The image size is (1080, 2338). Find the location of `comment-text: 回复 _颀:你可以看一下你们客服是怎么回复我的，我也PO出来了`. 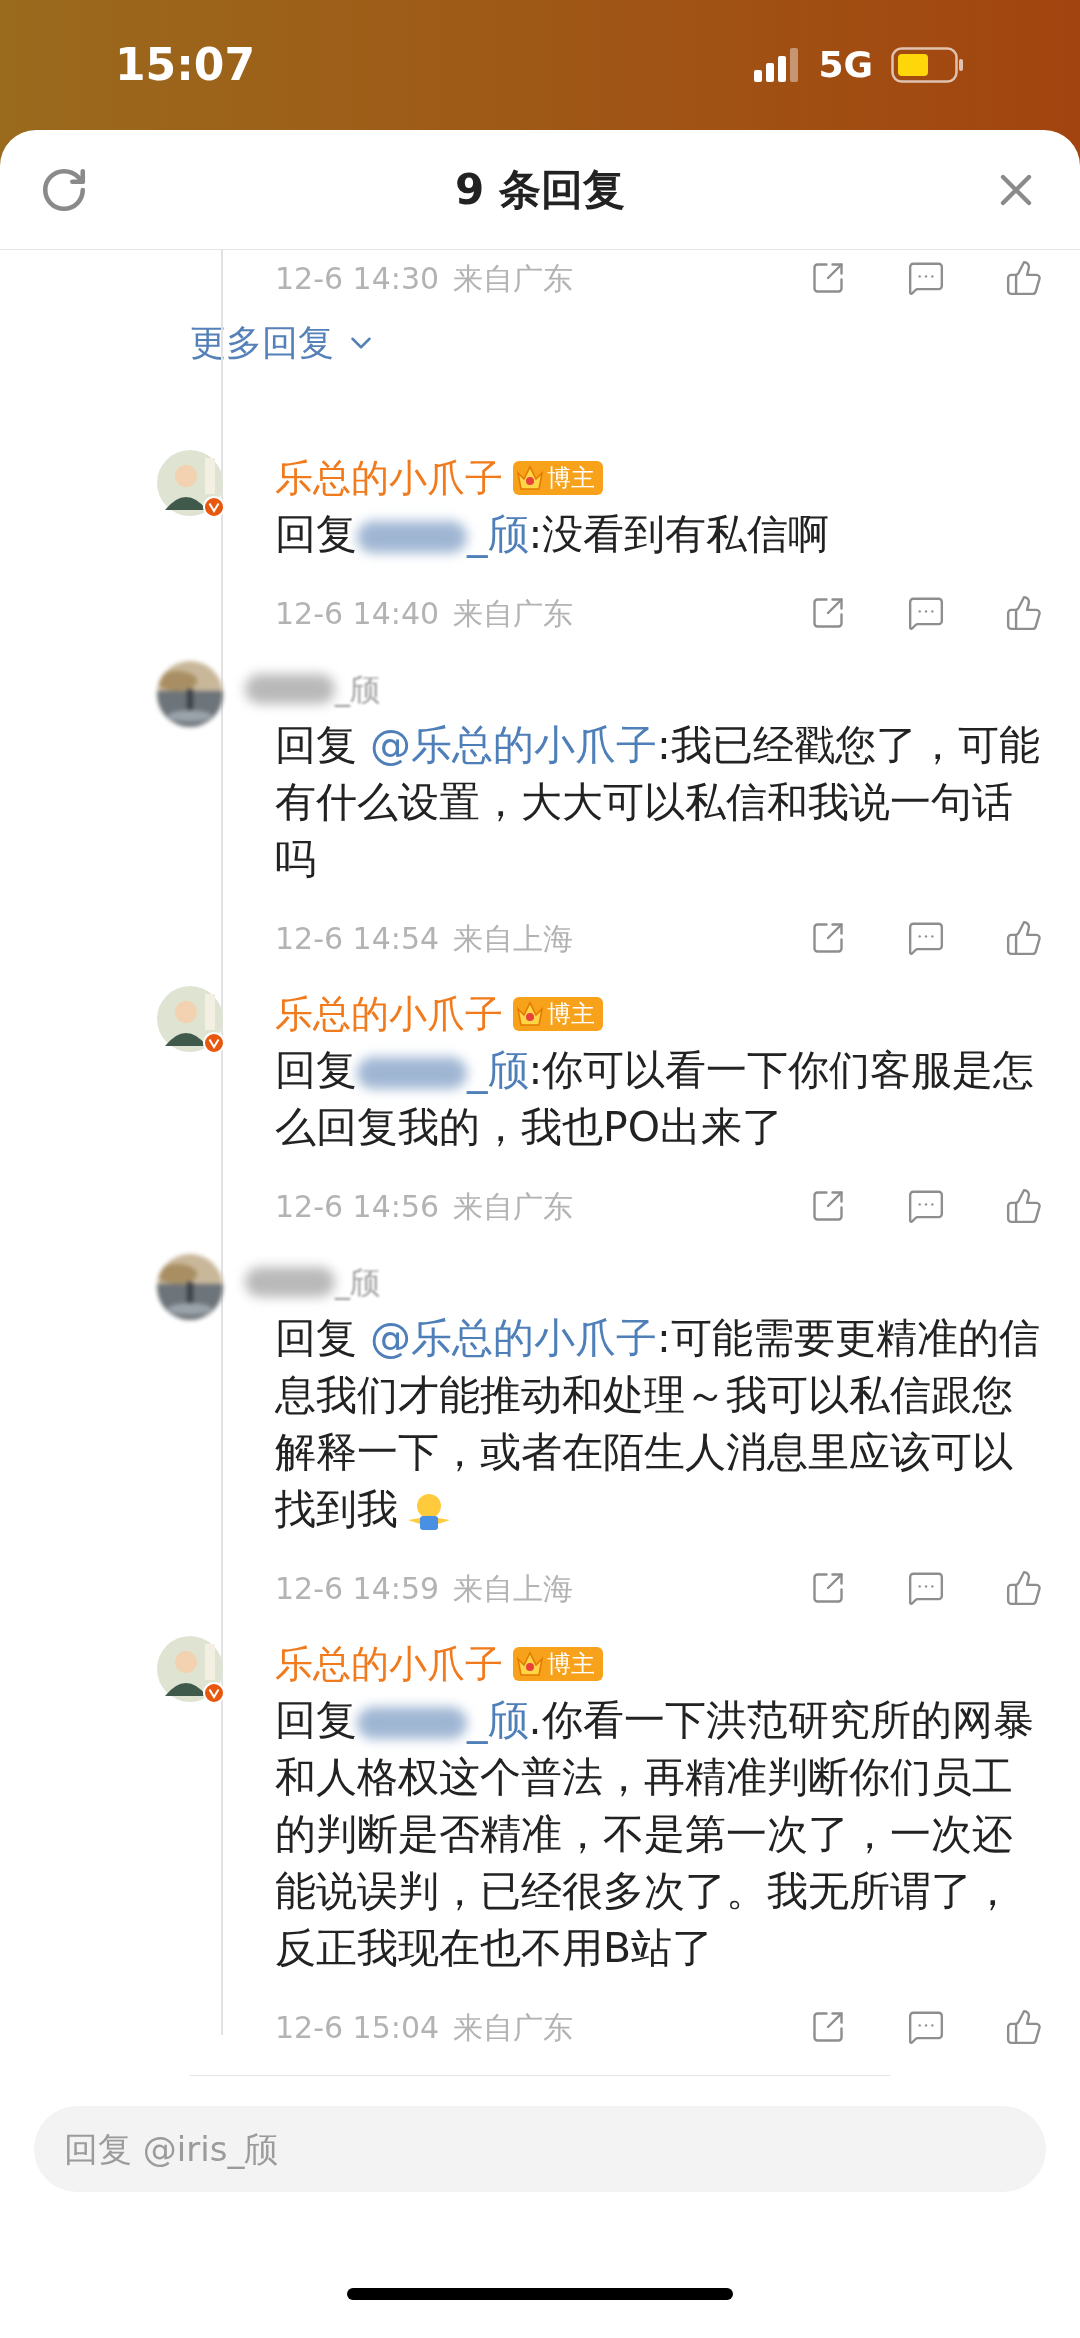

comment-text: 回复 _颀:你可以看一下你们客服是怎么回复我的，我也PO出来了 is located at coordinates (655, 1099).